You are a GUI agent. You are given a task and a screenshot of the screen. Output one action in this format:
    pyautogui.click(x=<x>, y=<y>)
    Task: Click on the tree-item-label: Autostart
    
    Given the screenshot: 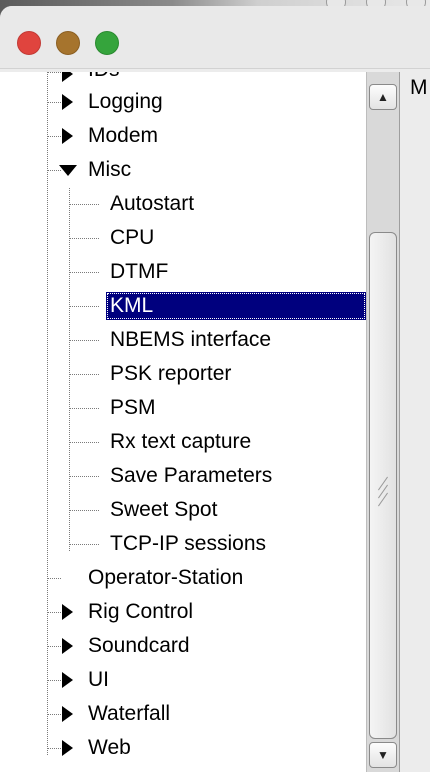 What is the action you would take?
    pyautogui.click(x=152, y=203)
    